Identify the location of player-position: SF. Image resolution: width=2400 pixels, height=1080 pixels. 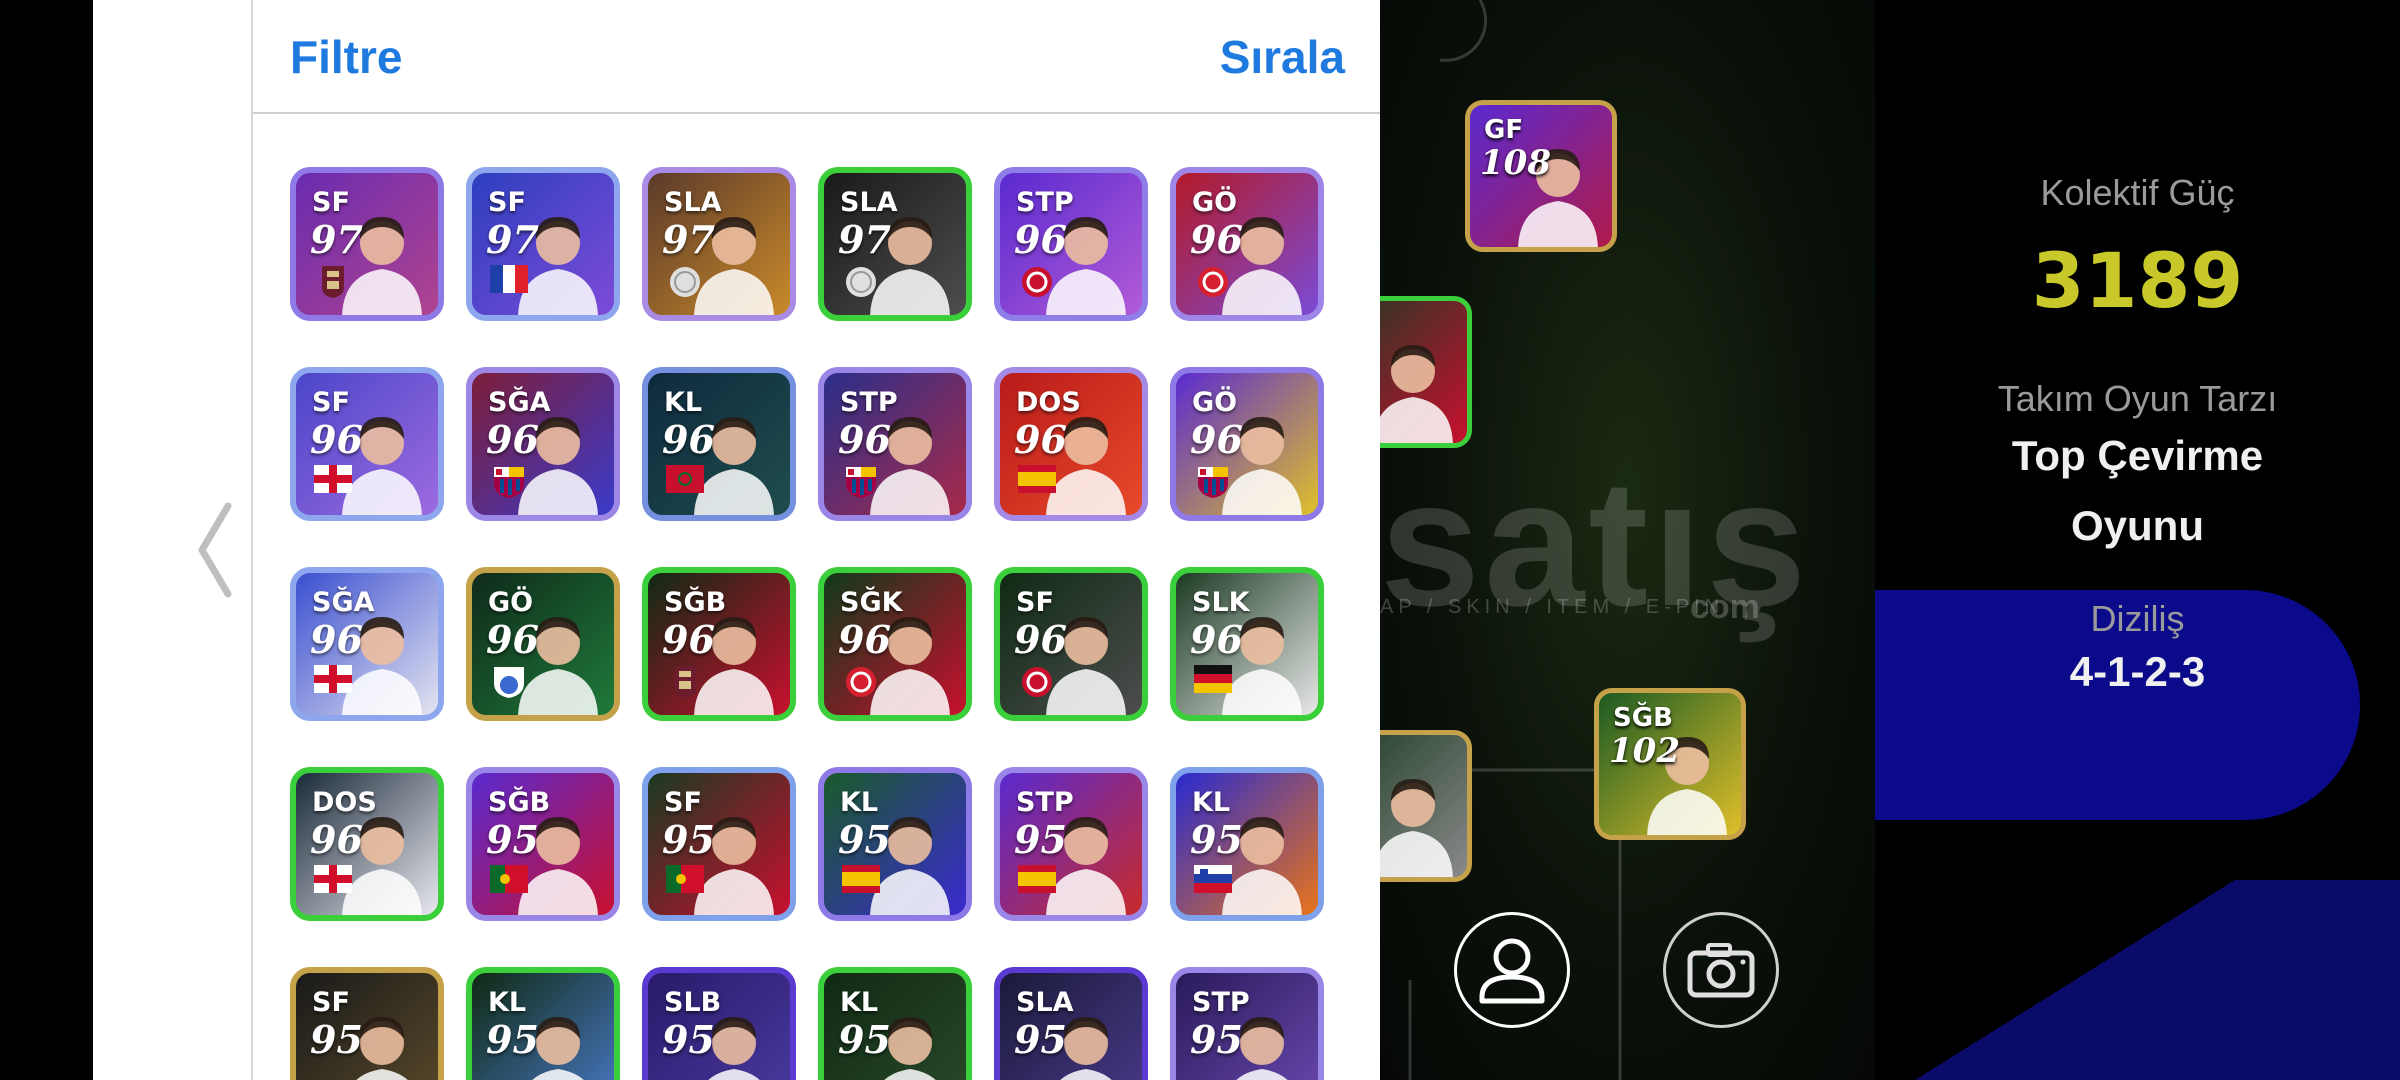
(331, 202).